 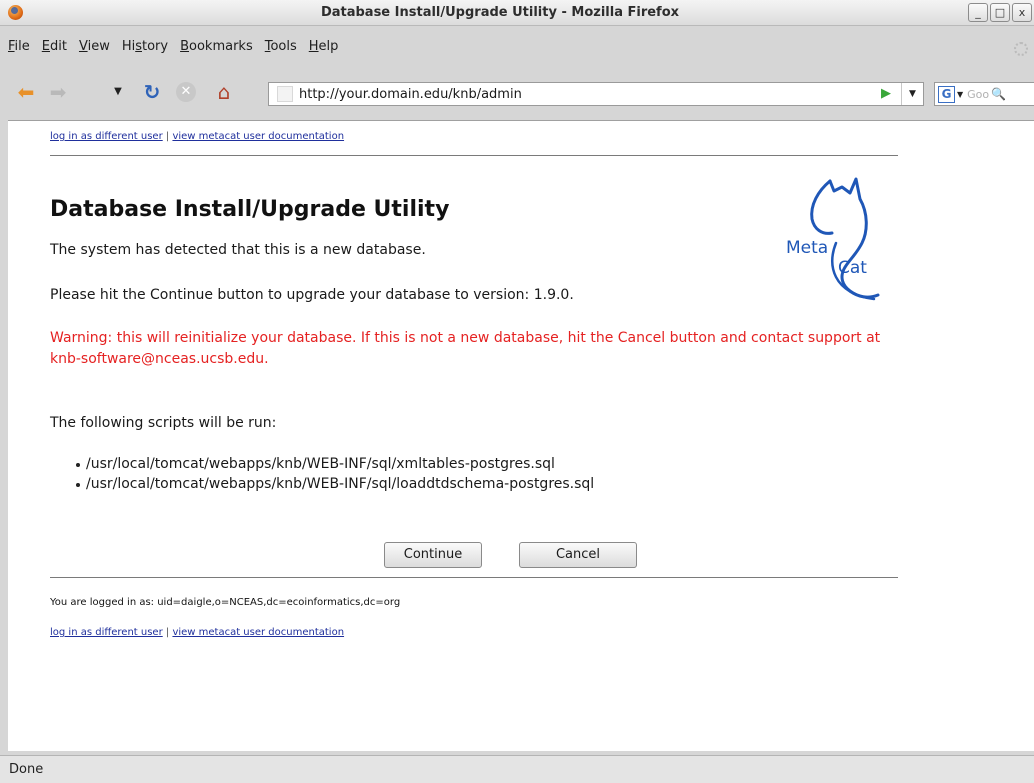 What do you see at coordinates (283, 49) in the screenshot?
I see `menu-tools: Tools` at bounding box center [283, 49].